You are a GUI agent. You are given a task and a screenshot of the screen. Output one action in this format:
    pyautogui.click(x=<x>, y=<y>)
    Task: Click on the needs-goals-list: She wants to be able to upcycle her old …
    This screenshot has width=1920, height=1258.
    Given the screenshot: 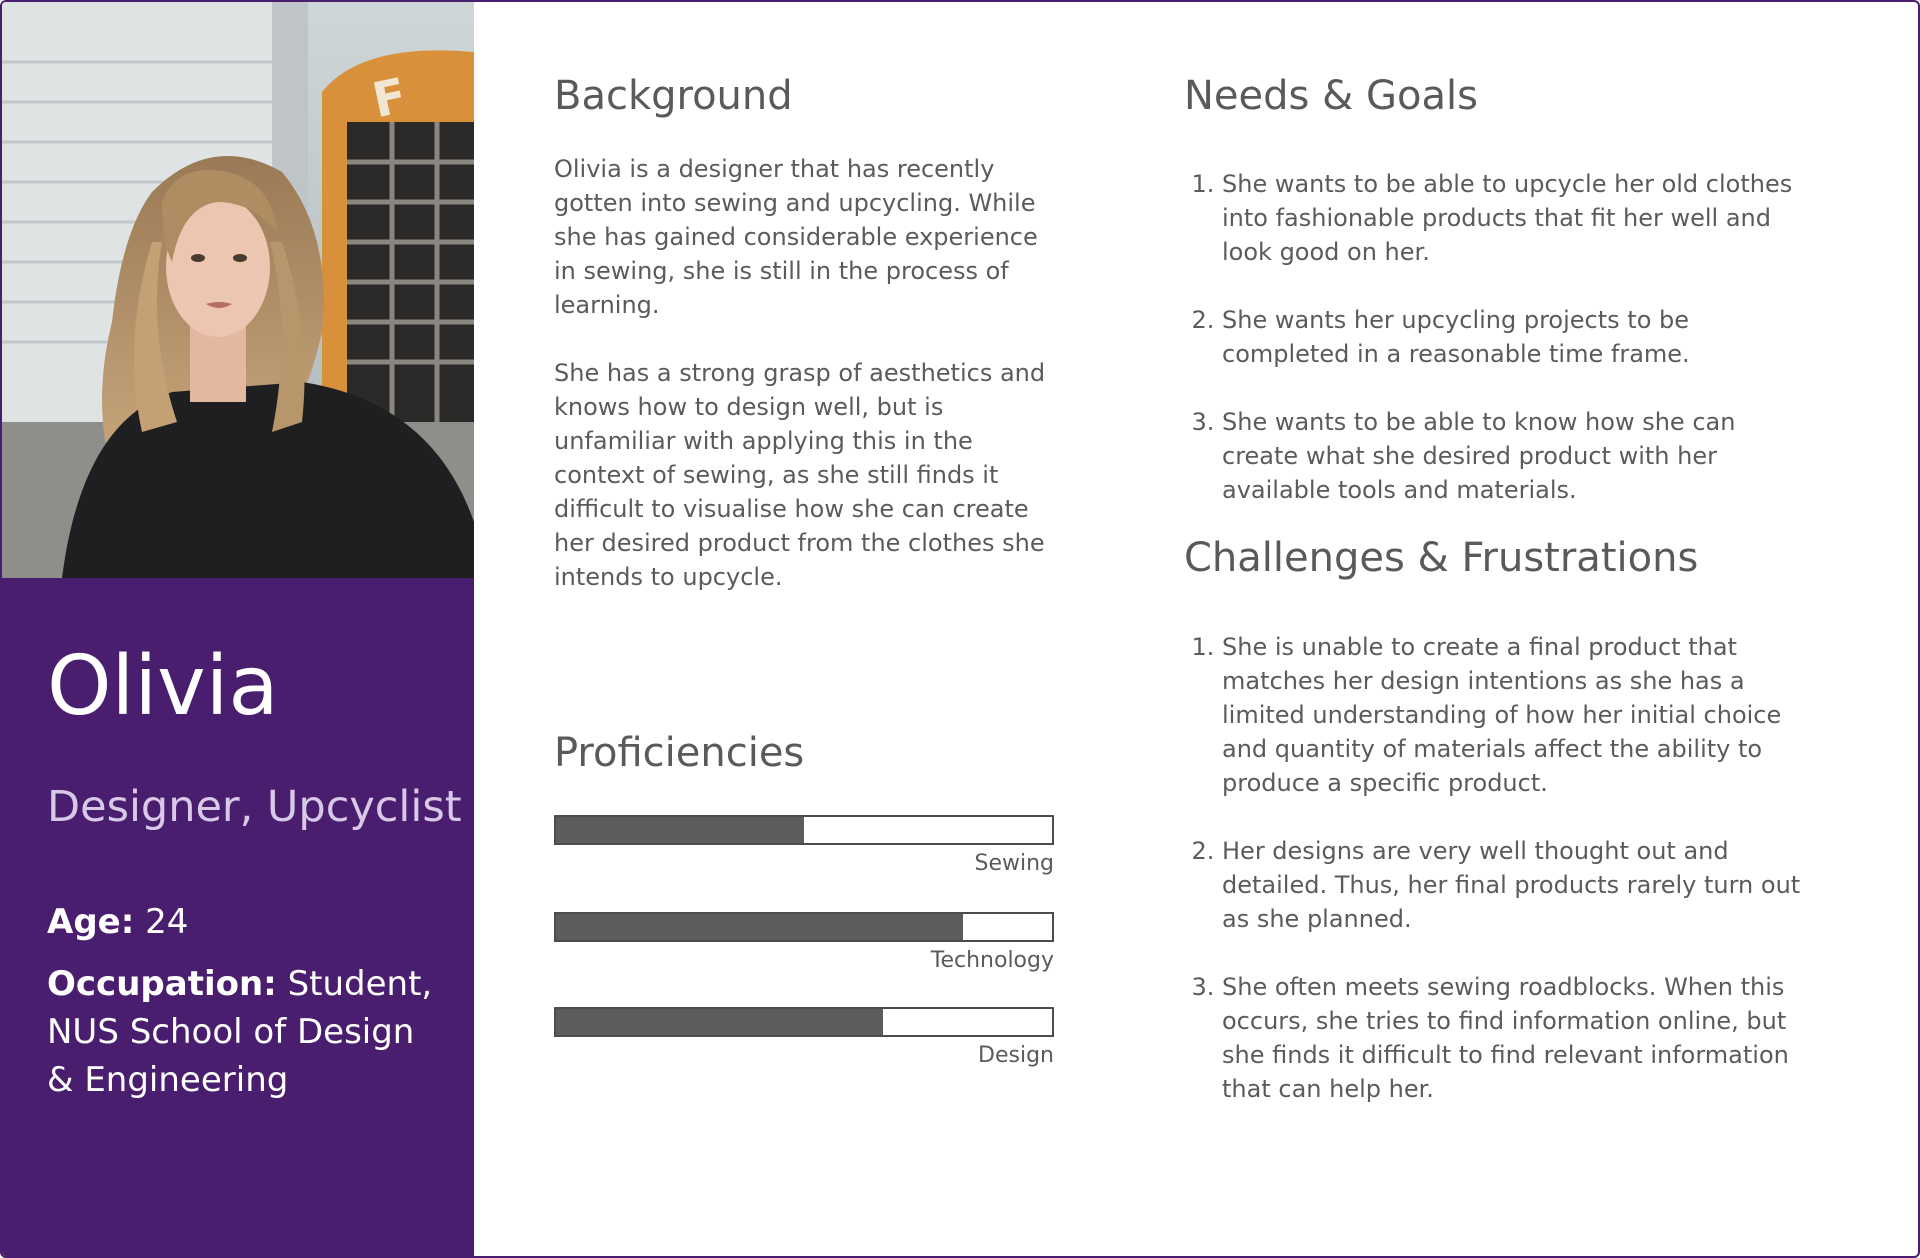 What is the action you would take?
    pyautogui.click(x=1493, y=337)
    